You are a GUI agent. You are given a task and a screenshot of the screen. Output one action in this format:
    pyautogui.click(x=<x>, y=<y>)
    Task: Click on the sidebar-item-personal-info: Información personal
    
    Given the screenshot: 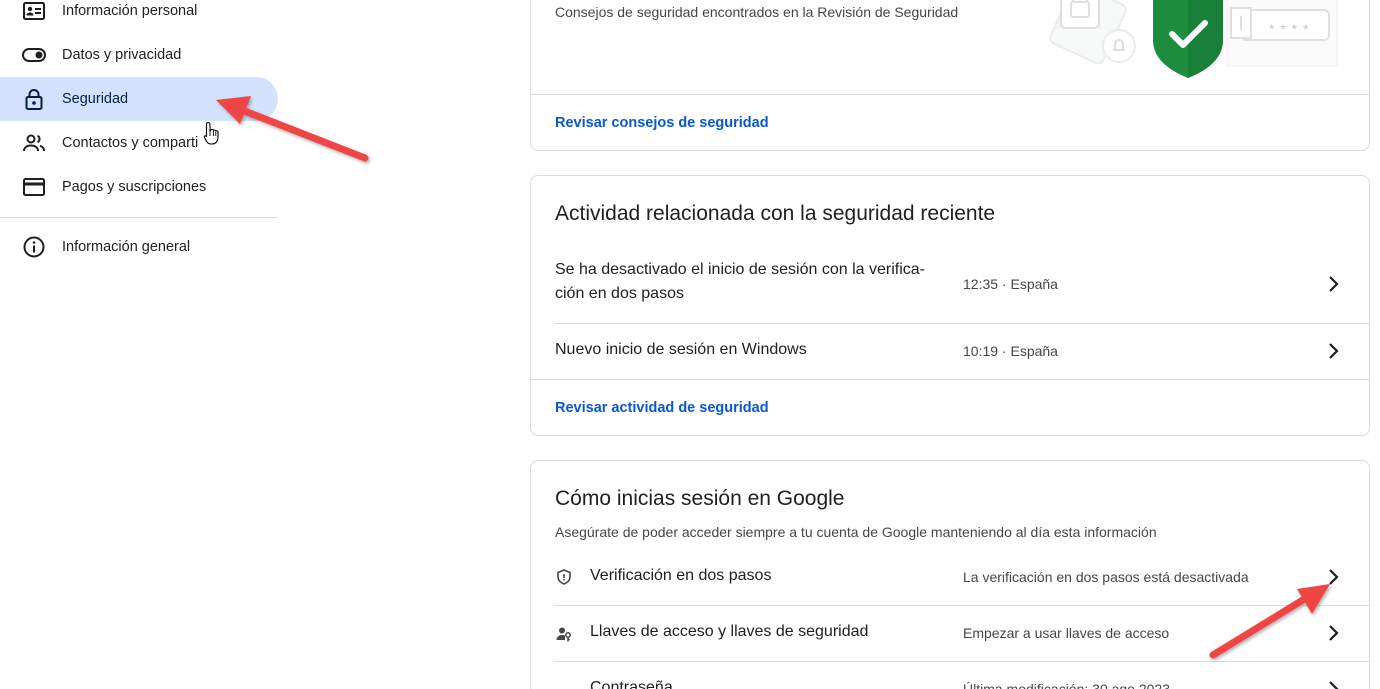 What is the action you would take?
    pyautogui.click(x=139, y=16)
    